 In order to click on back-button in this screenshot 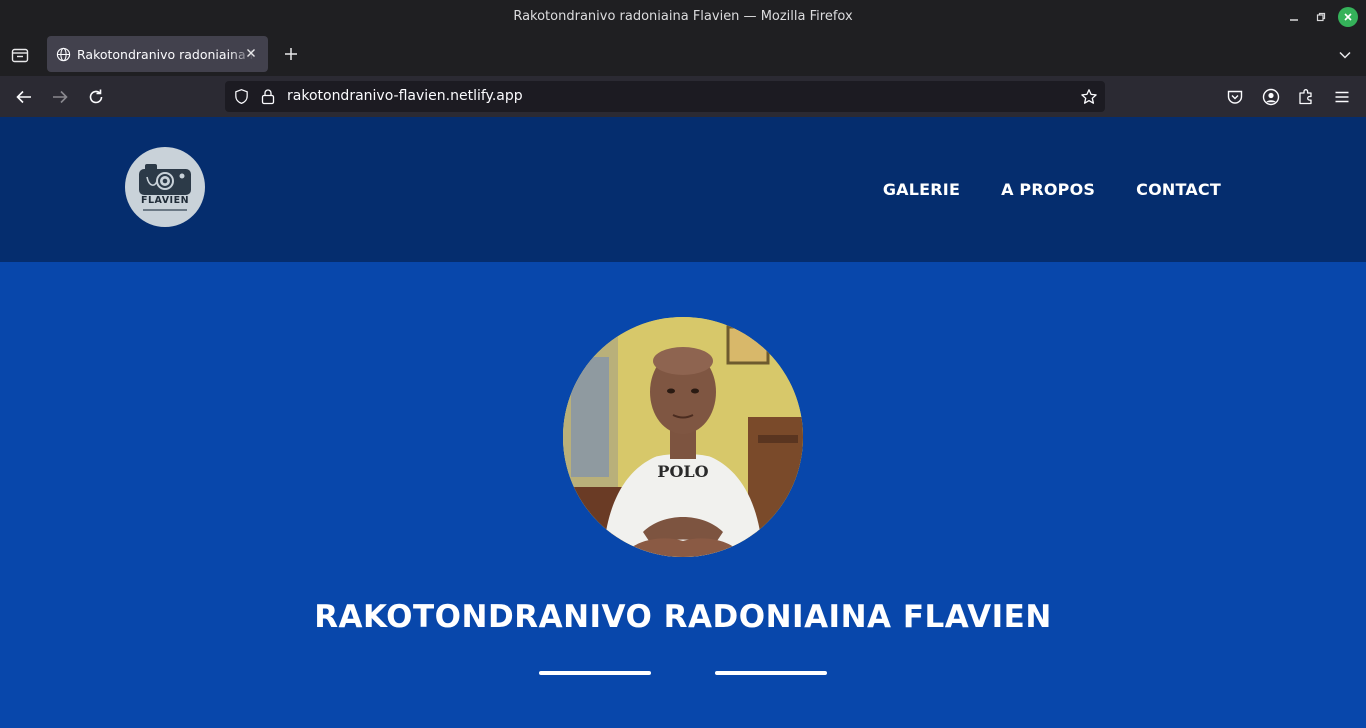, I will do `click(24, 97)`.